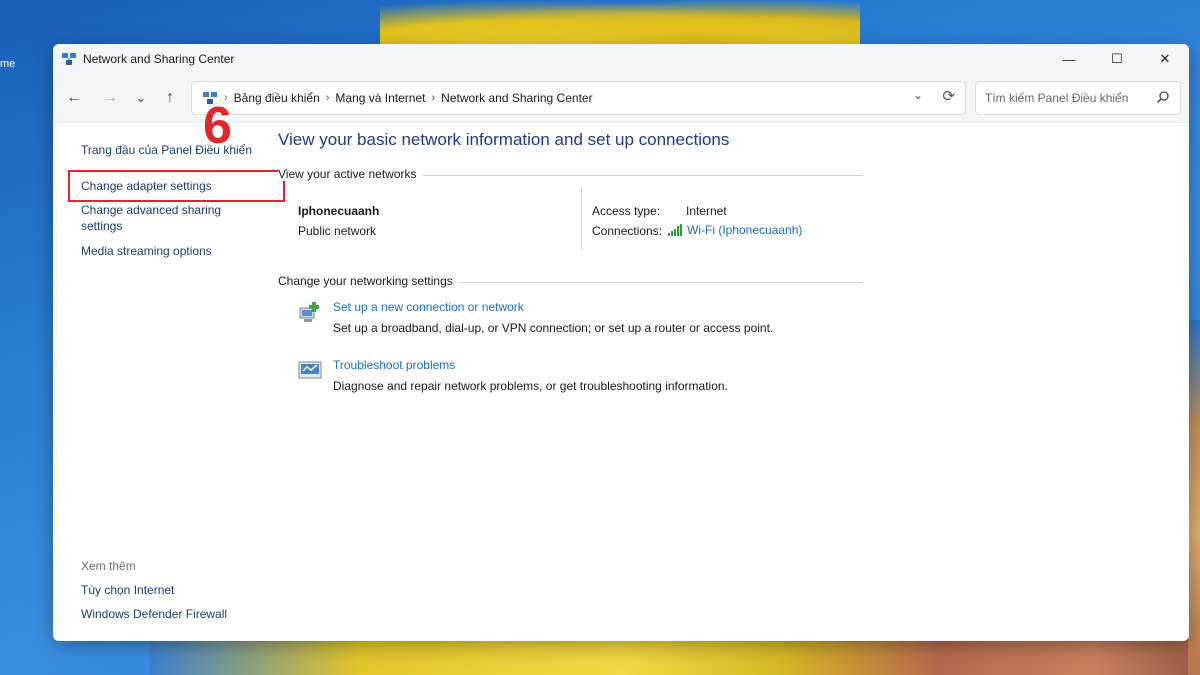  I want to click on address-dropdown-icon: ⌄, so click(918, 95).